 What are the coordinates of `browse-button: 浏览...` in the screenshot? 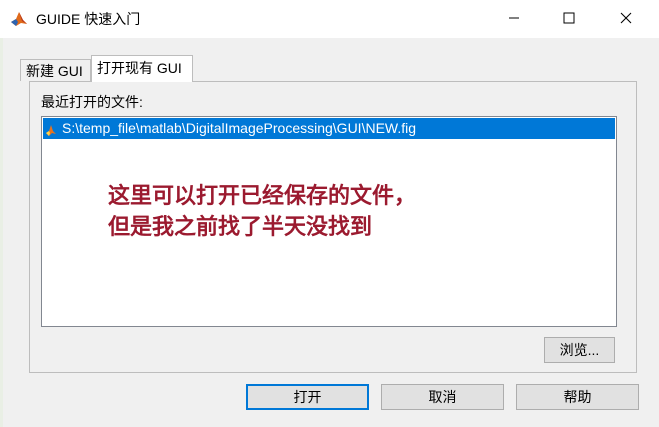 It's located at (579, 350).